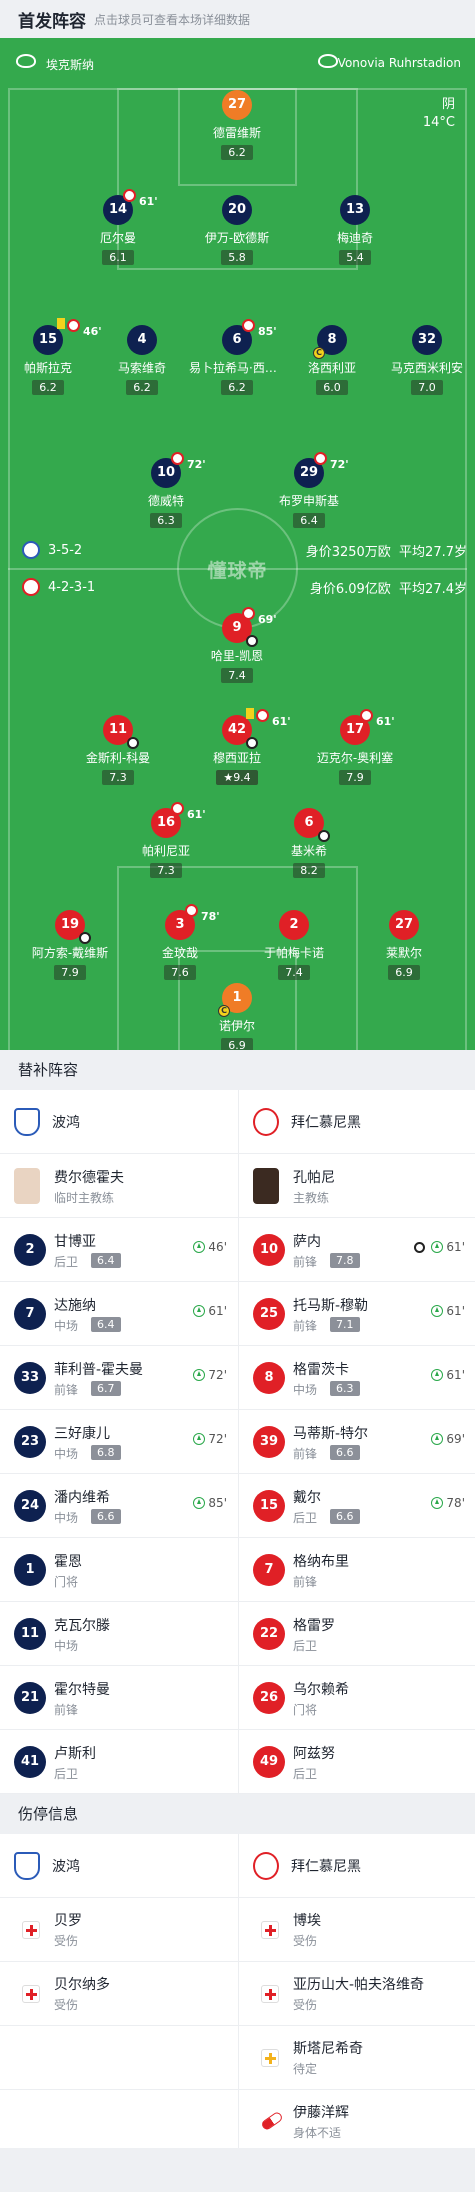  I want to click on player-card: 6 85' 易卜拉希马·西索科 6.2, so click(237, 357).